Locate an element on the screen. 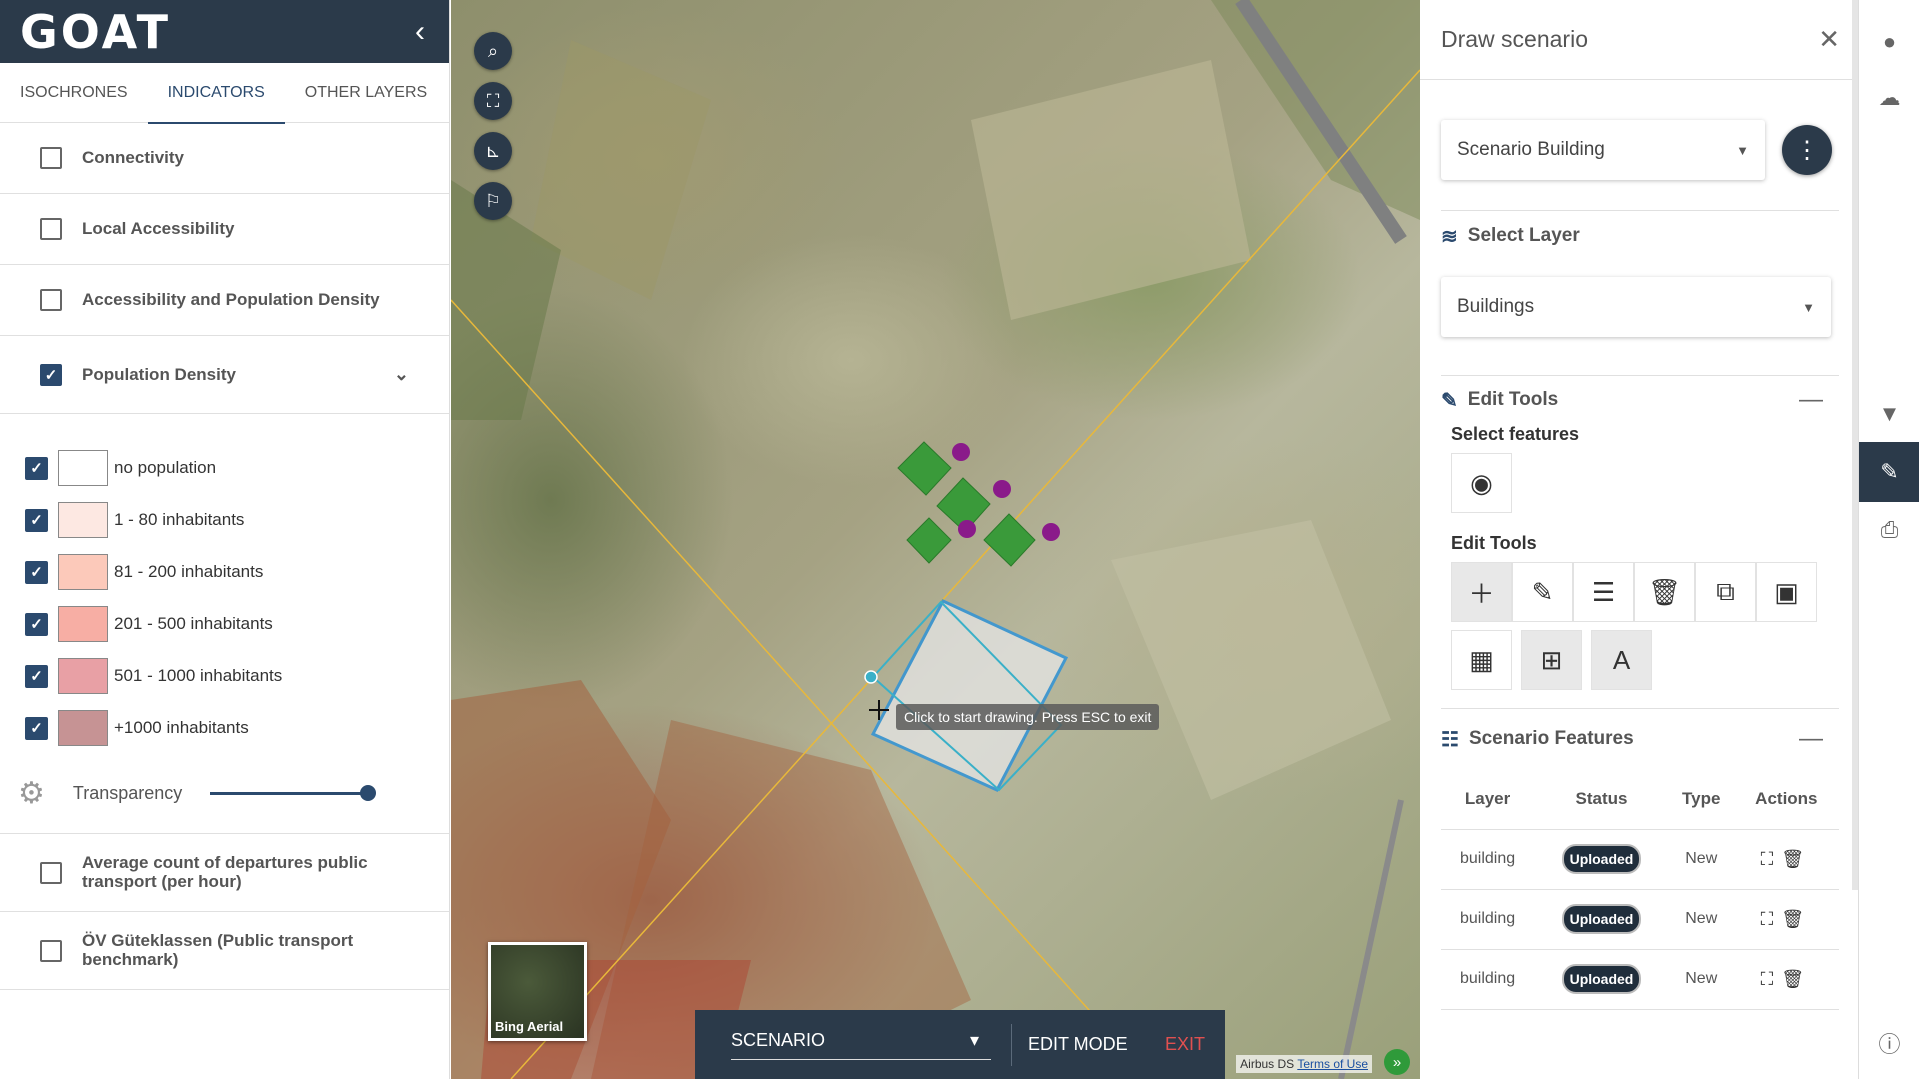 This screenshot has height=1079, width=1919. terms-of-use-link: Terms of Use is located at coordinates (1332, 1064).